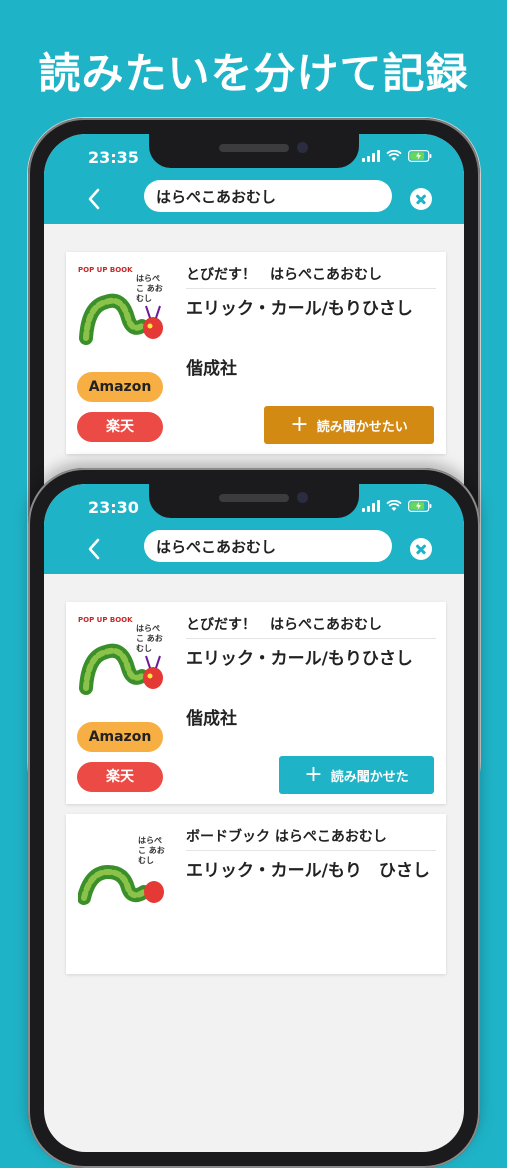 This screenshot has width=507, height=1168. What do you see at coordinates (113, 507) in the screenshot?
I see `status-time: 23:30` at bounding box center [113, 507].